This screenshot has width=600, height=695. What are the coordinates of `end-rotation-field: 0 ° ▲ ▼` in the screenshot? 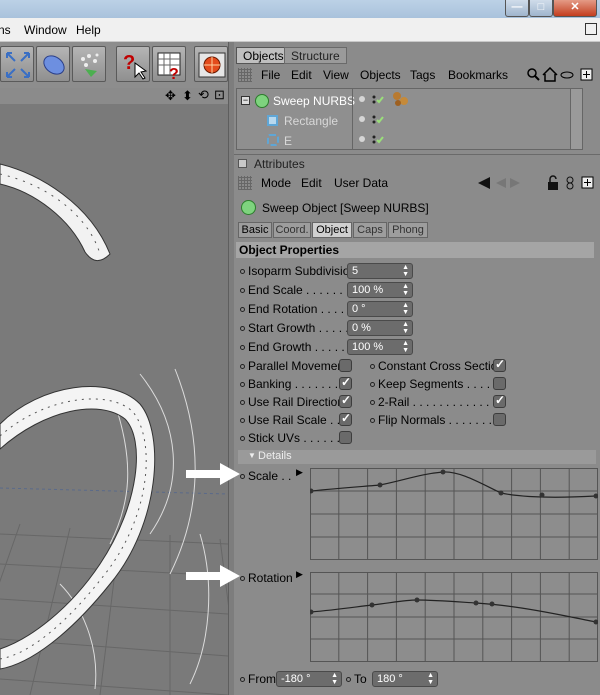 It's located at (380, 309).